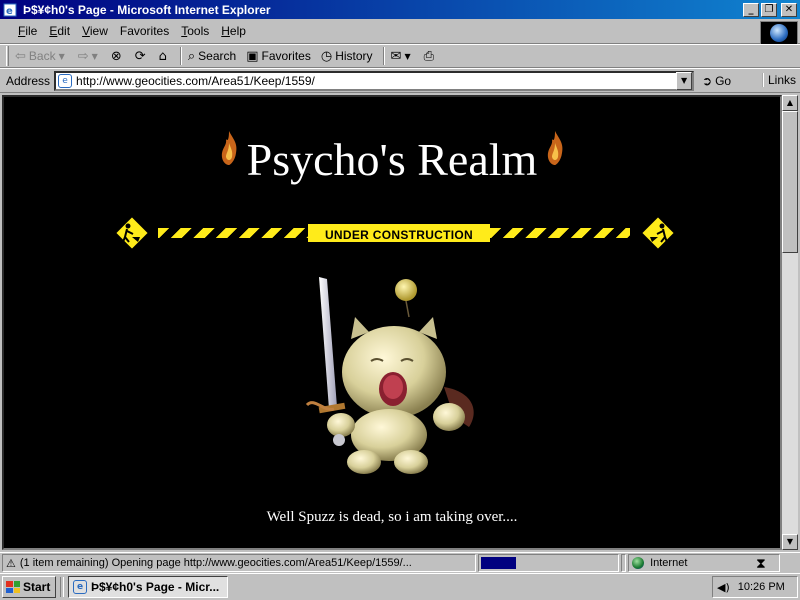 This screenshot has height=600, width=800. What do you see at coordinates (59, 31) in the screenshot?
I see `menu-edit: Edit` at bounding box center [59, 31].